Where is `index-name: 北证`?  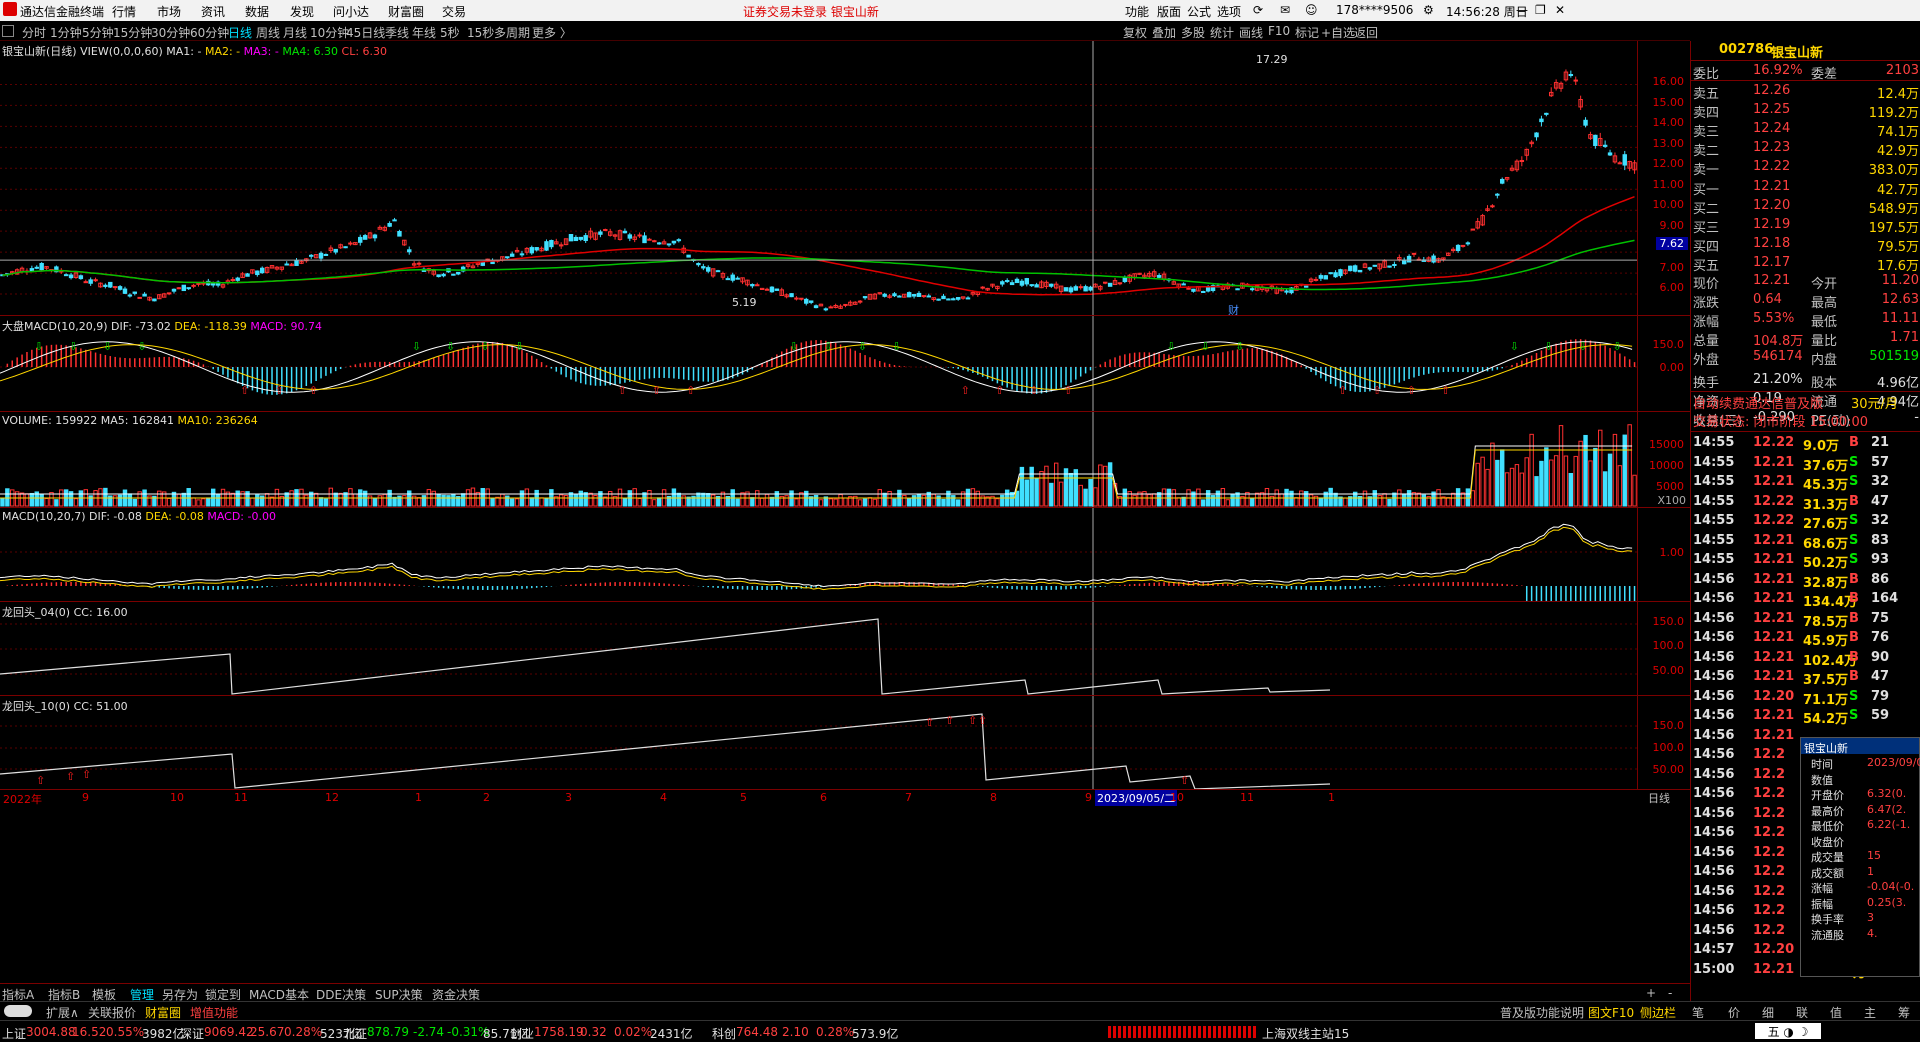
index-name: 北证 is located at coordinates (355, 1033).